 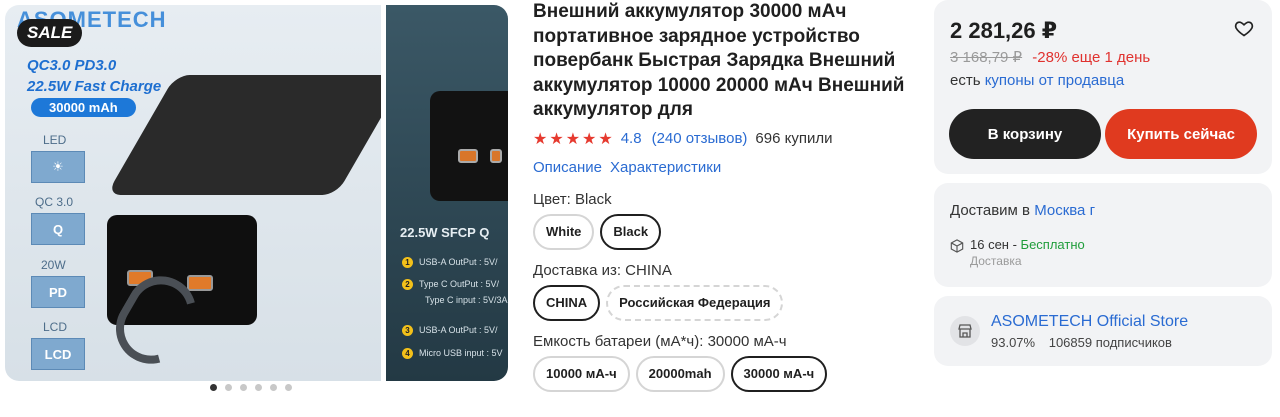 What do you see at coordinates (58, 229) in the screenshot?
I see `quick-charge-icon: Q` at bounding box center [58, 229].